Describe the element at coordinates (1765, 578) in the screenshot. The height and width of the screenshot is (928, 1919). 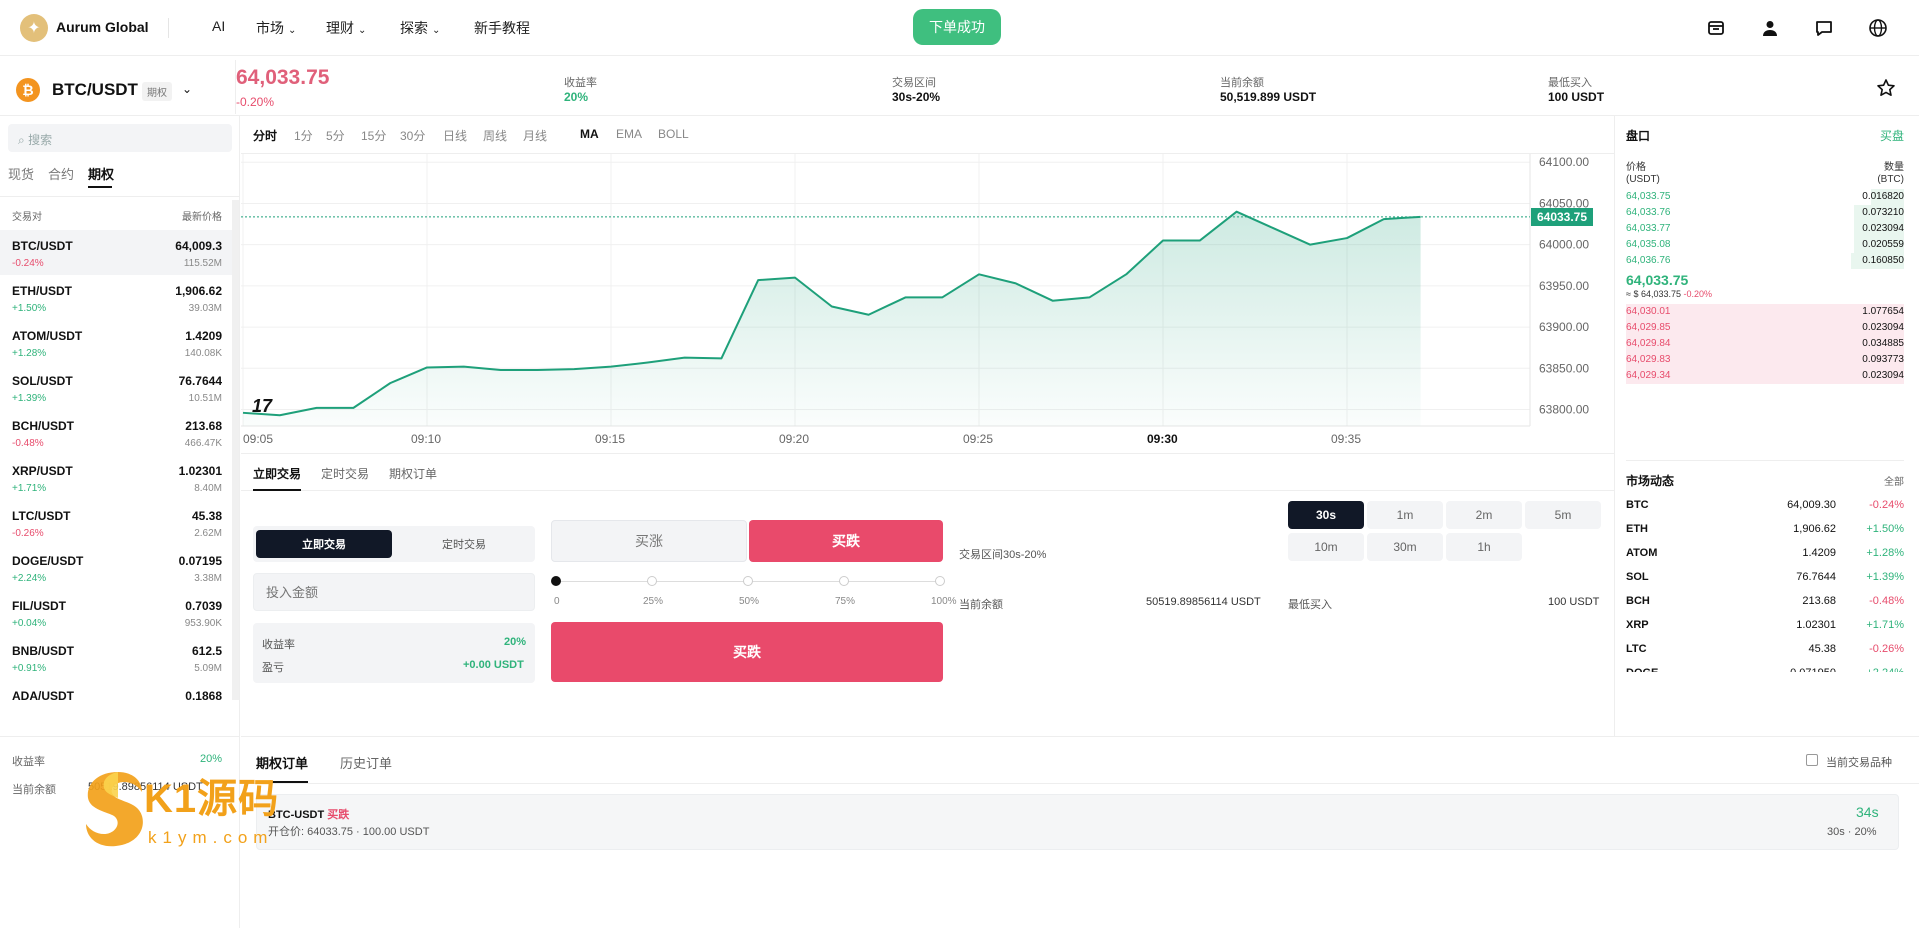
I see `market-row: SOL 76.7644 +1.39%` at that location.